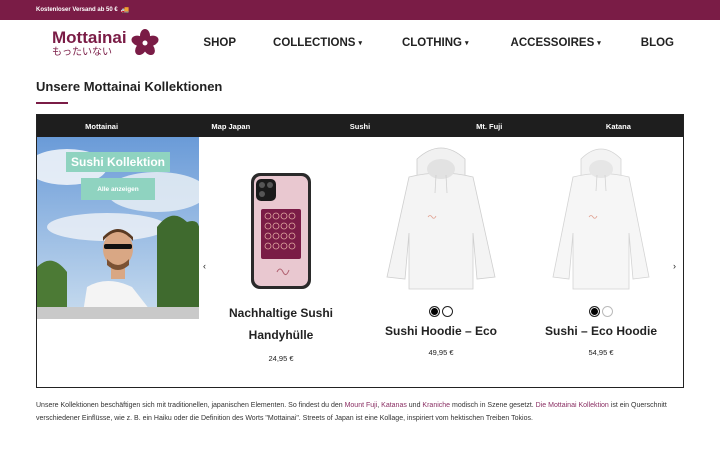  What do you see at coordinates (441, 331) in the screenshot?
I see `product-name: Sushi Hoodie – Eco` at bounding box center [441, 331].